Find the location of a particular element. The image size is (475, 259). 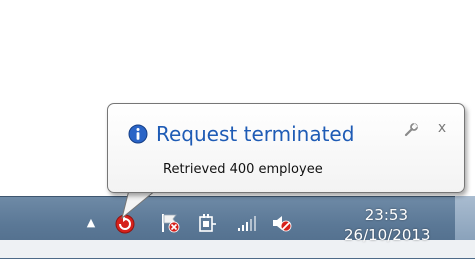

notification-title: Request terminated is located at coordinates (255, 134).